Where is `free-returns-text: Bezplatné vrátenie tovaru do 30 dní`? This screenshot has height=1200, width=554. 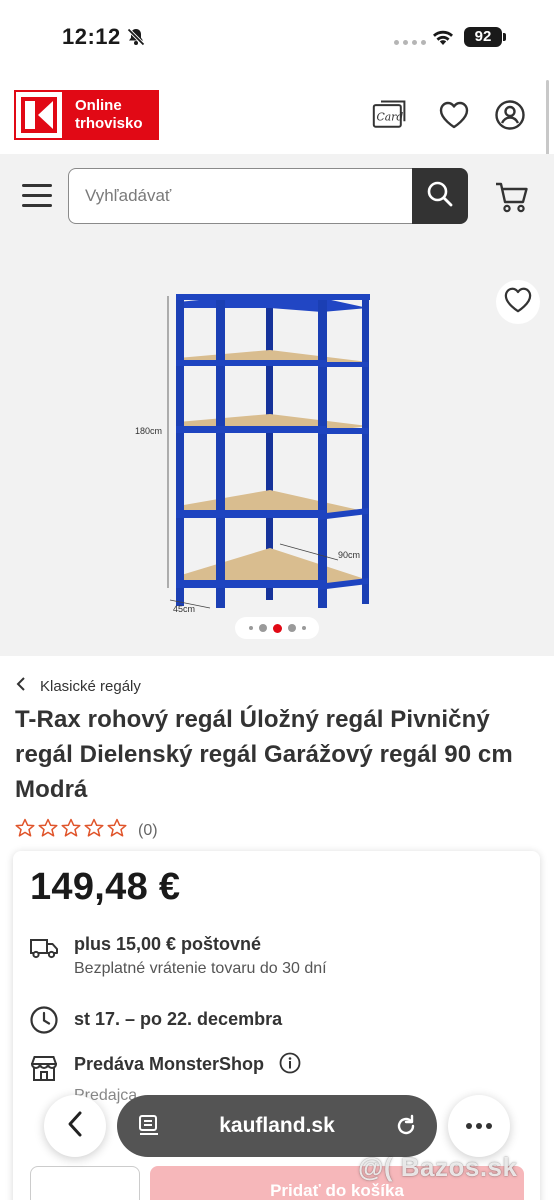 free-returns-text: Bezplatné vrátenie tovaru do 30 dní is located at coordinates (200, 968).